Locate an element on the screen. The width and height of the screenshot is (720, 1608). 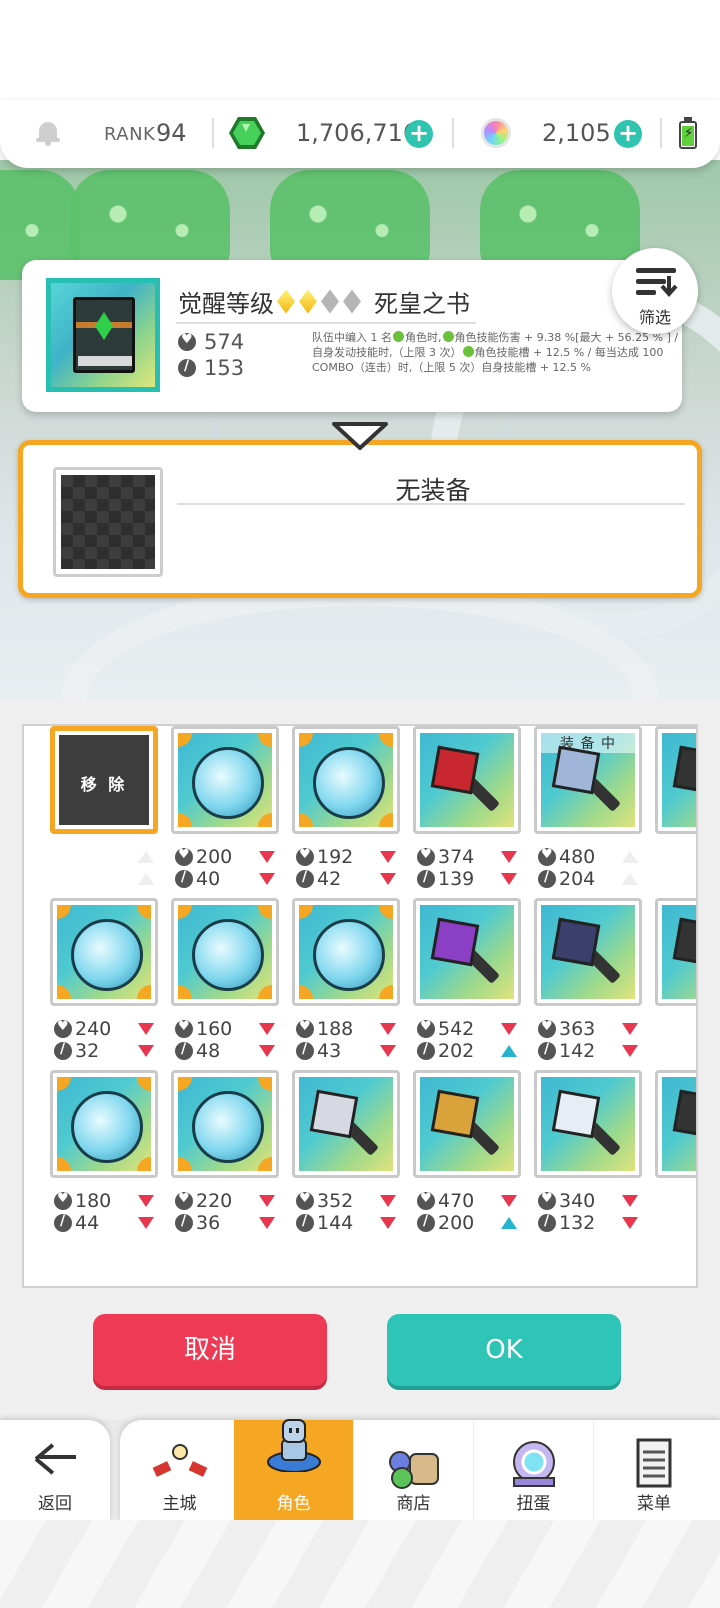
add-orbs-button: + is located at coordinates (628, 134).